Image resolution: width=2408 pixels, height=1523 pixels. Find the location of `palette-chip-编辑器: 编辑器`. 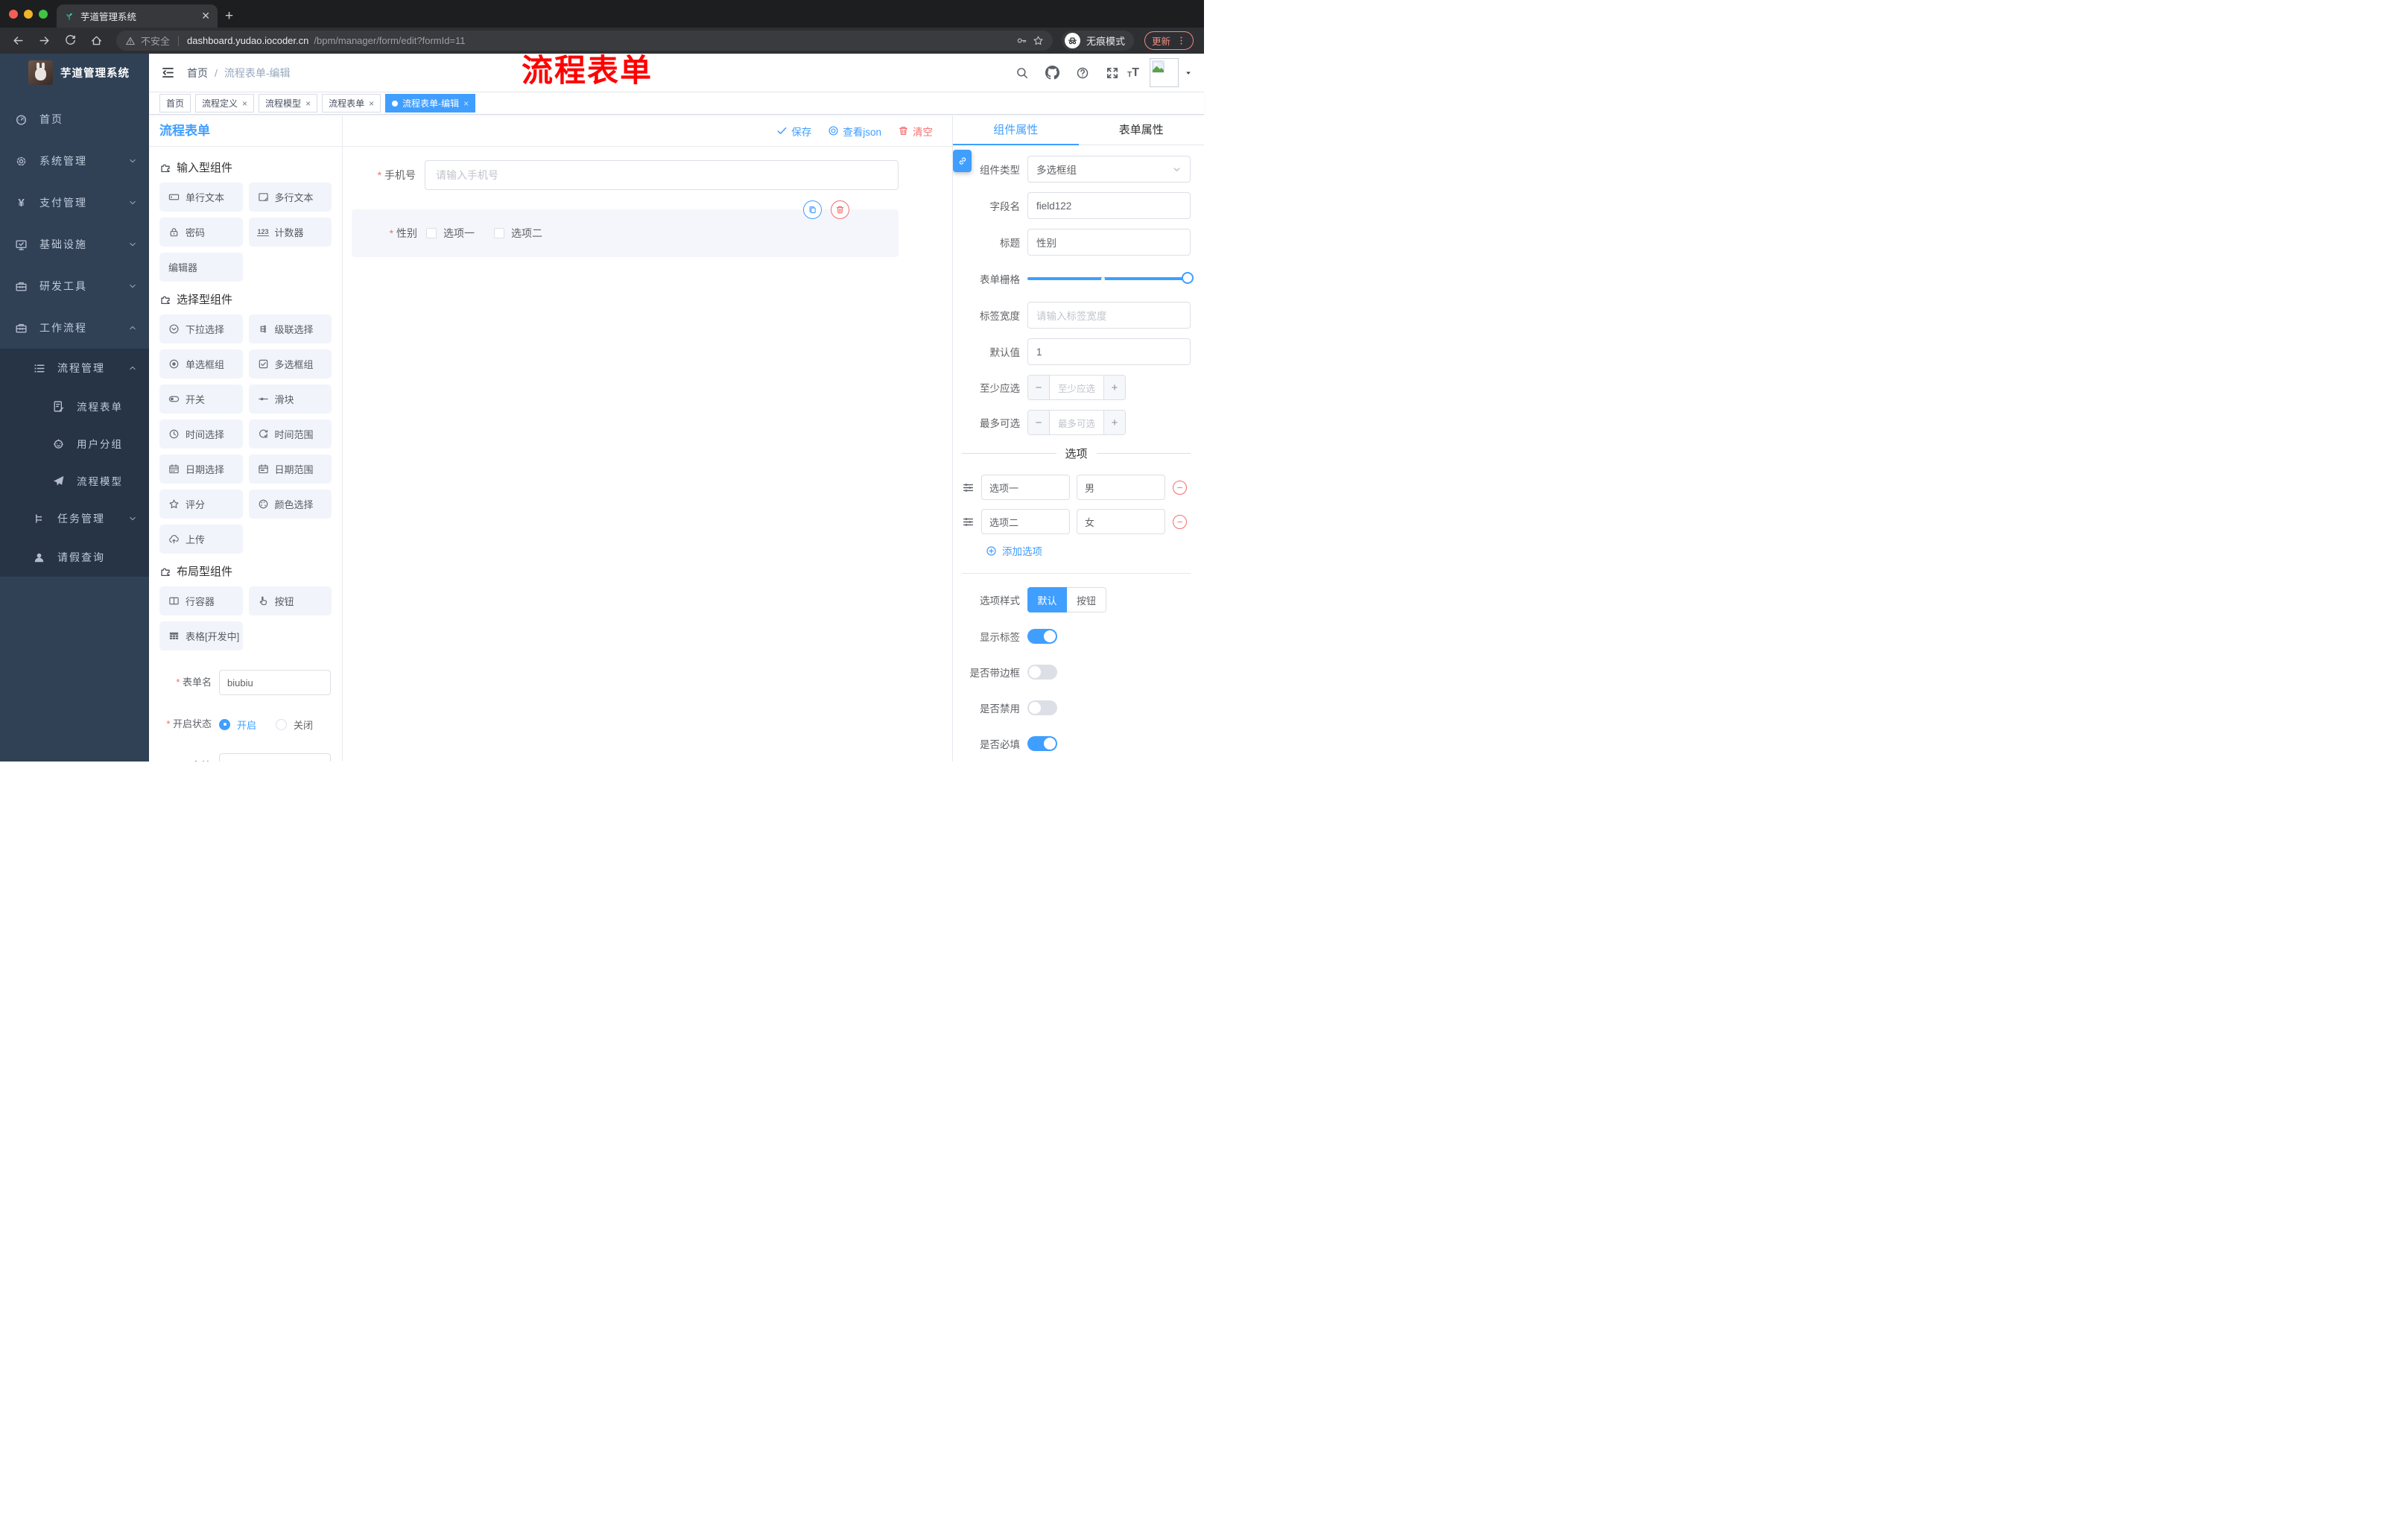

palette-chip-编辑器: 编辑器 is located at coordinates (201, 268).